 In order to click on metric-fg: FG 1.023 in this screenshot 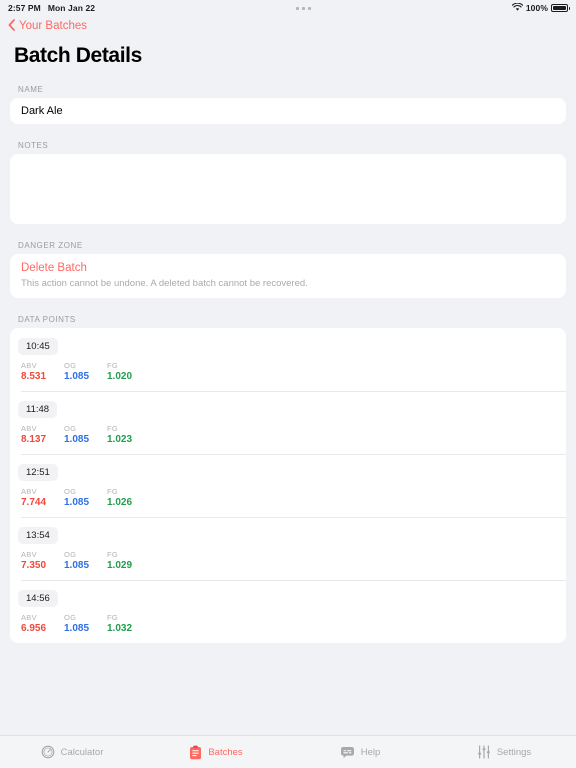, I will do `click(128, 434)`.